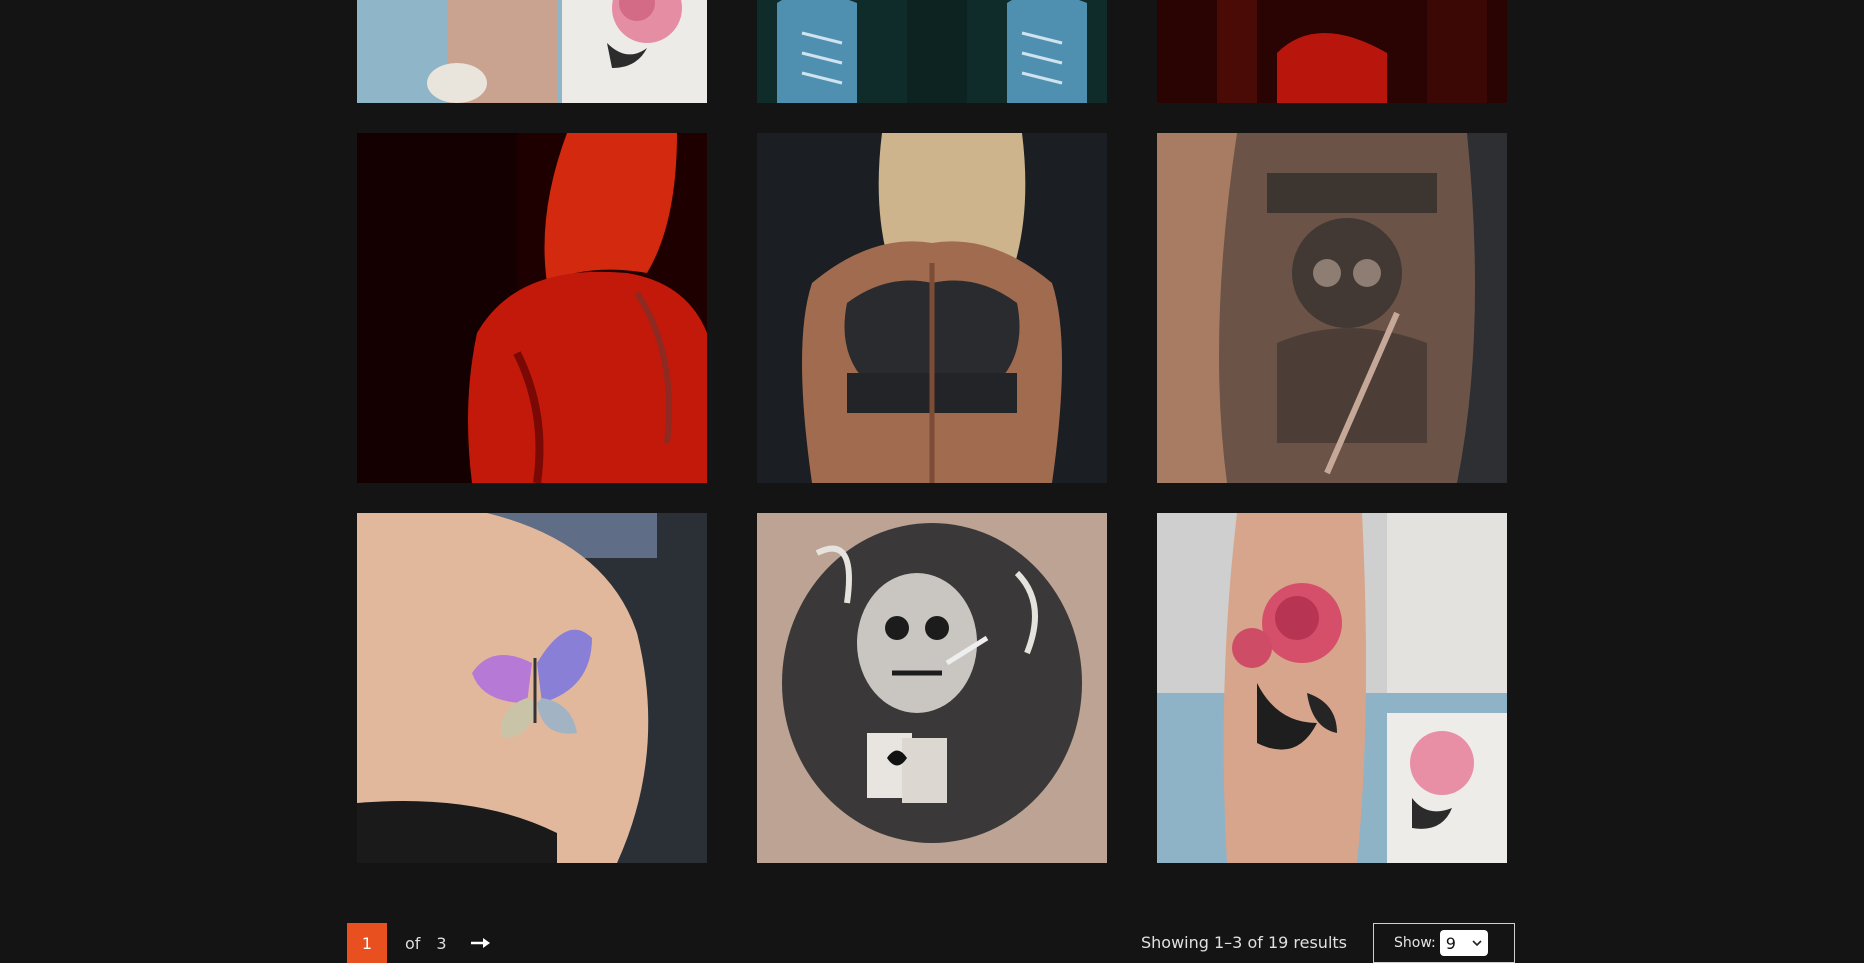 The height and width of the screenshot is (963, 1864). Describe the element at coordinates (481, 943) in the screenshot. I see `arrow-right-icon` at that location.